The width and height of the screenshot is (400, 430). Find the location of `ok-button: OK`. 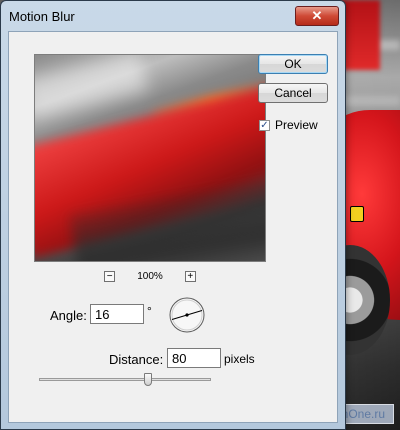

ok-button: OK is located at coordinates (293, 64).